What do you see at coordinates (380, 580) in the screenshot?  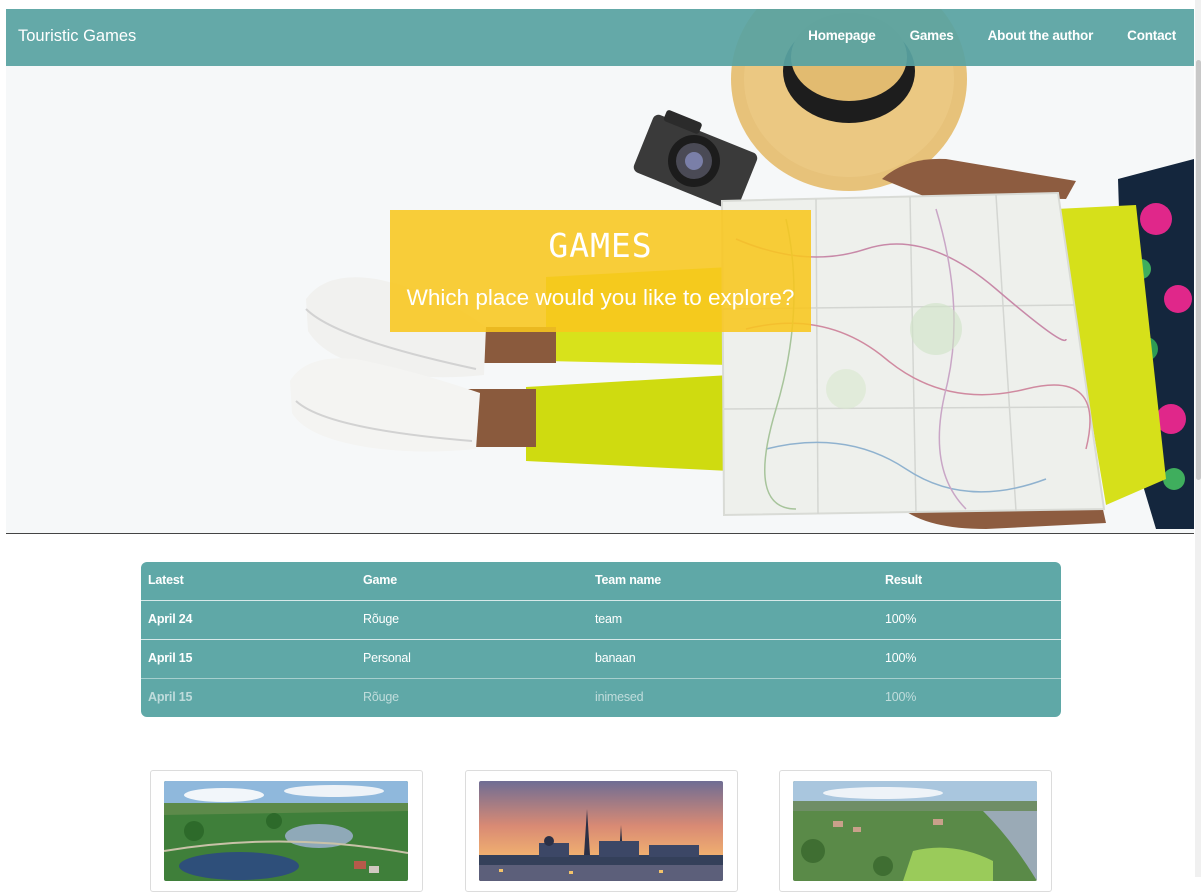 I see `header-game: Game` at bounding box center [380, 580].